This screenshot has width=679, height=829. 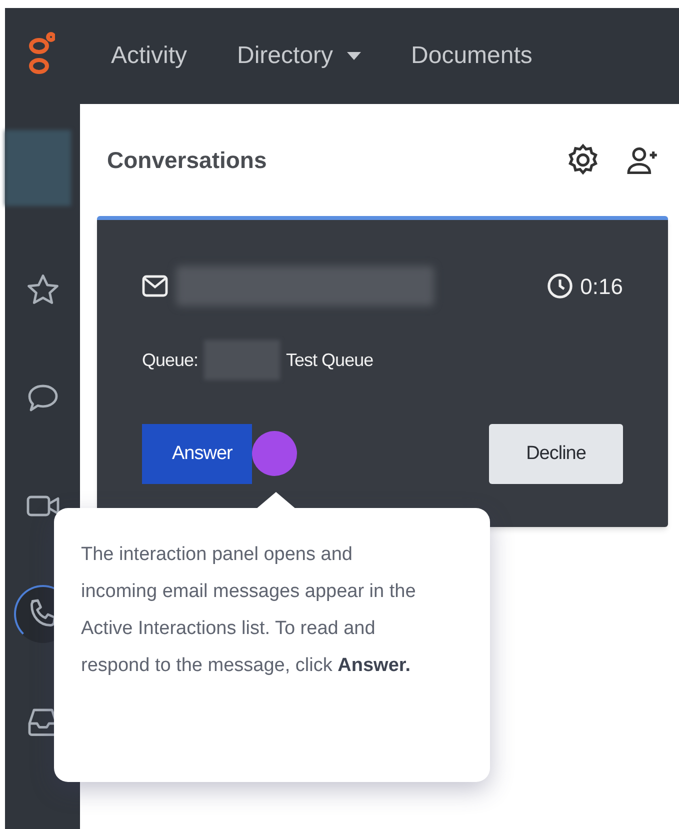 I want to click on queue-name: Test Queue, so click(x=330, y=360).